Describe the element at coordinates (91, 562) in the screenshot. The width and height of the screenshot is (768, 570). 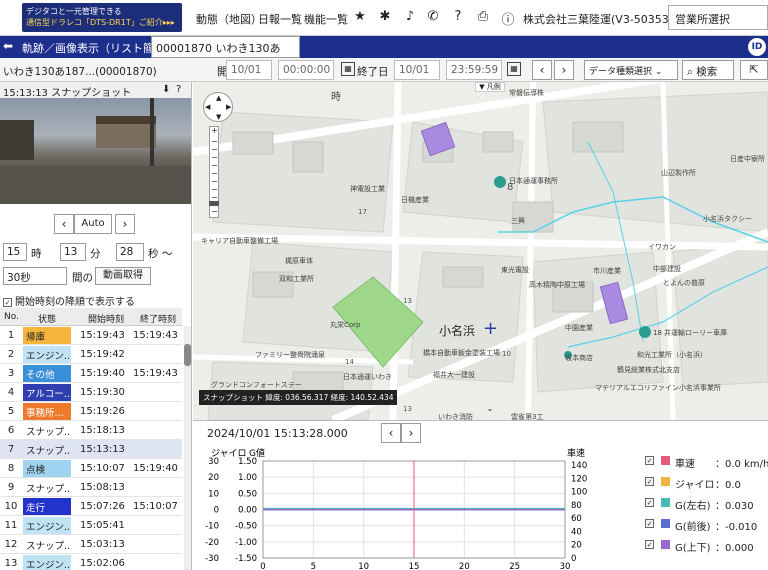
I see `table-row: 13 エンジン... 15:02:06` at that location.